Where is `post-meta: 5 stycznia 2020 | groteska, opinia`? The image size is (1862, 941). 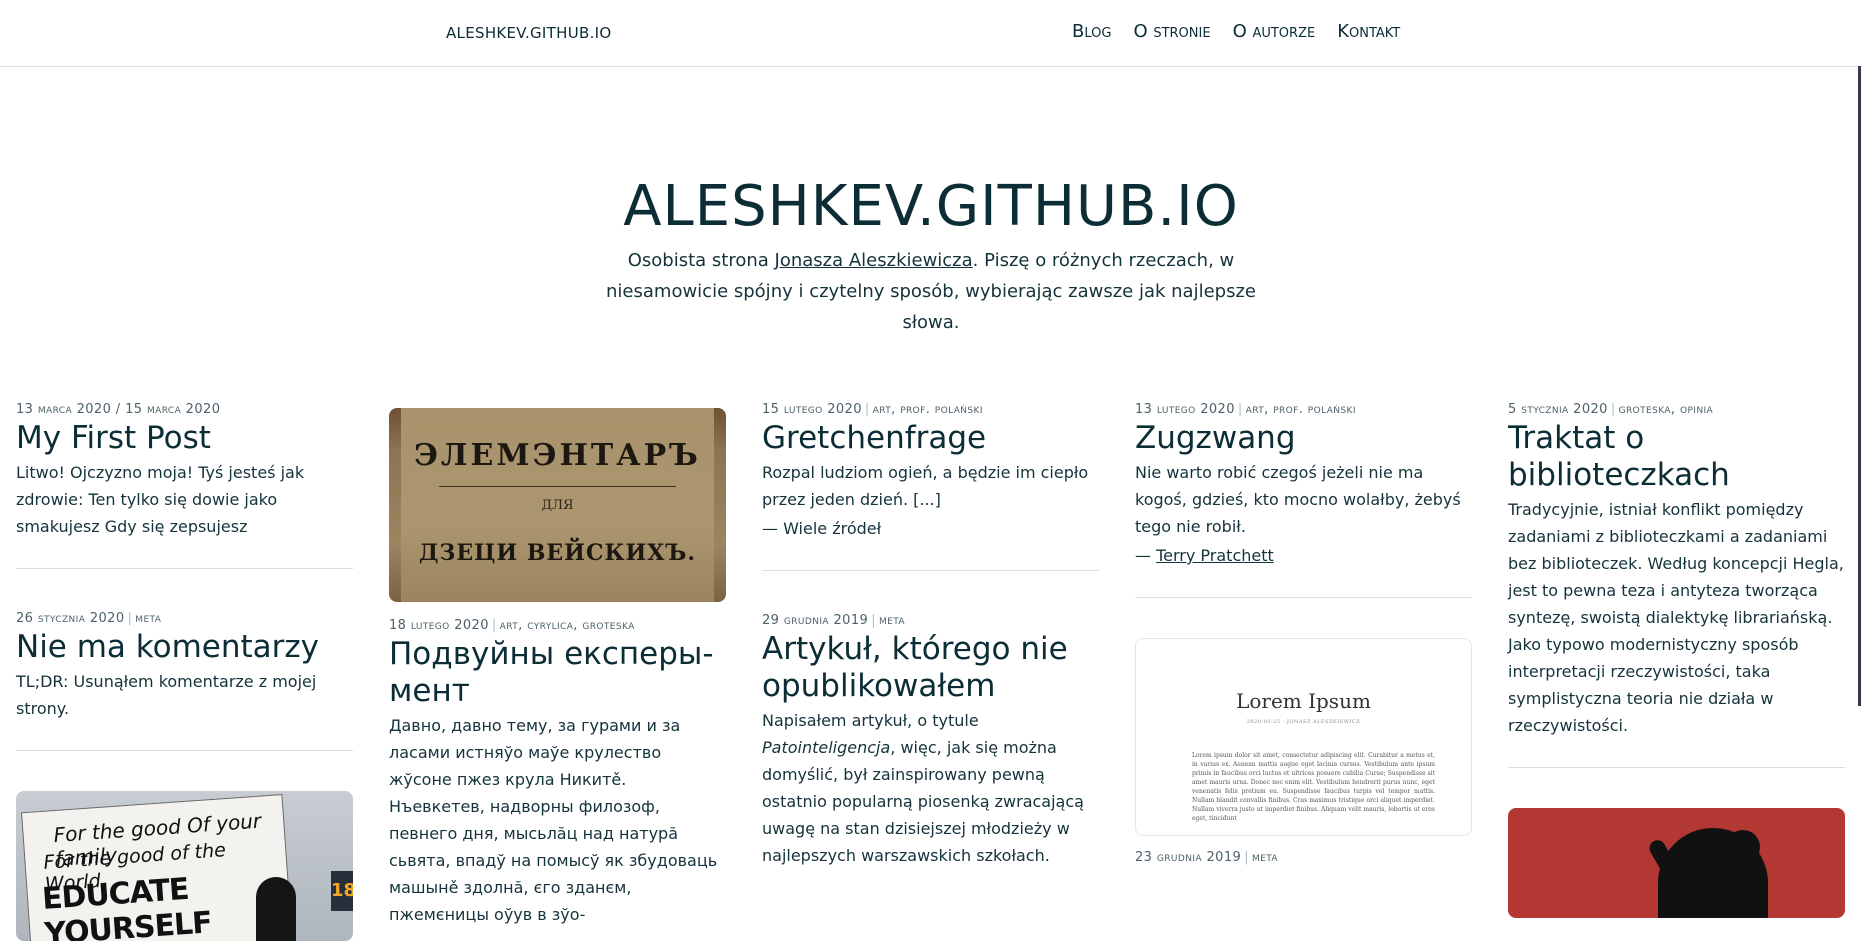
post-meta: 5 stycznia 2020 | groteska, opinia is located at coordinates (1676, 410).